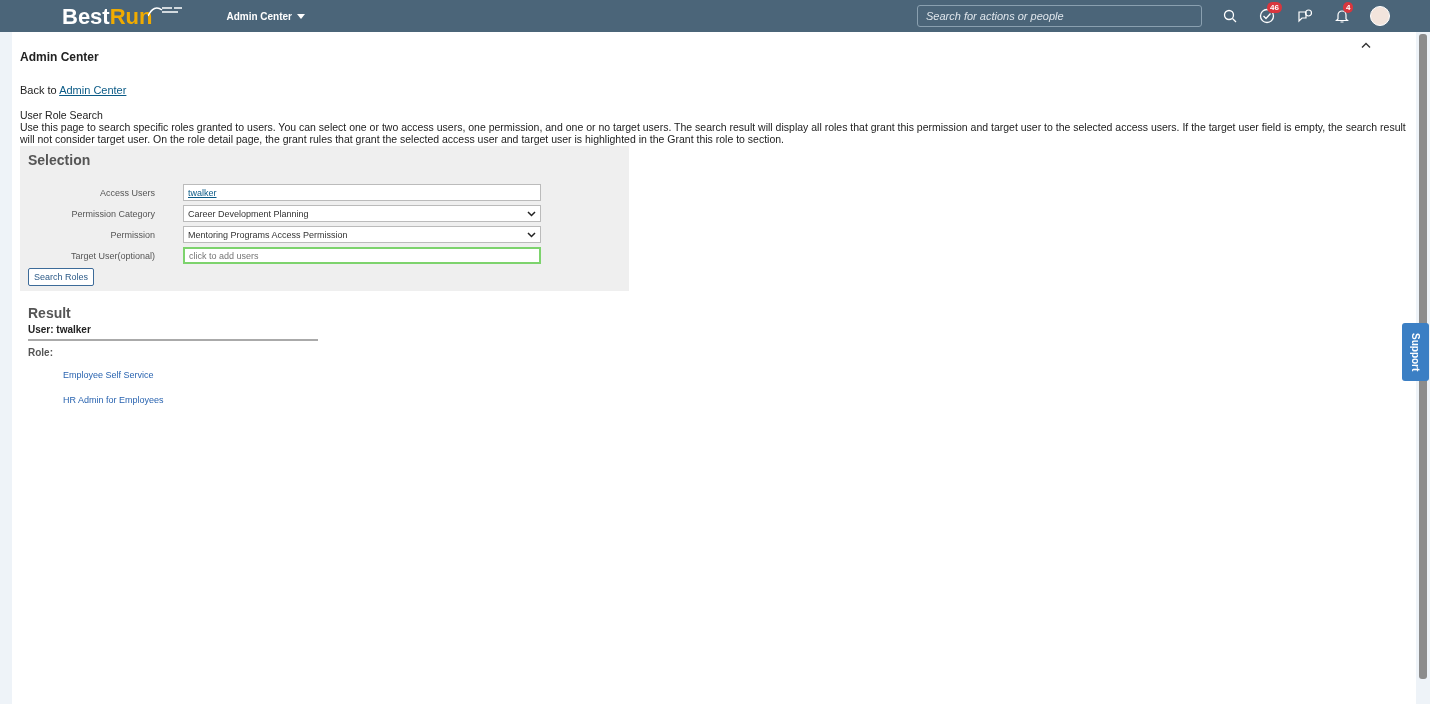  What do you see at coordinates (50, 313) in the screenshot?
I see `result-title: Result` at bounding box center [50, 313].